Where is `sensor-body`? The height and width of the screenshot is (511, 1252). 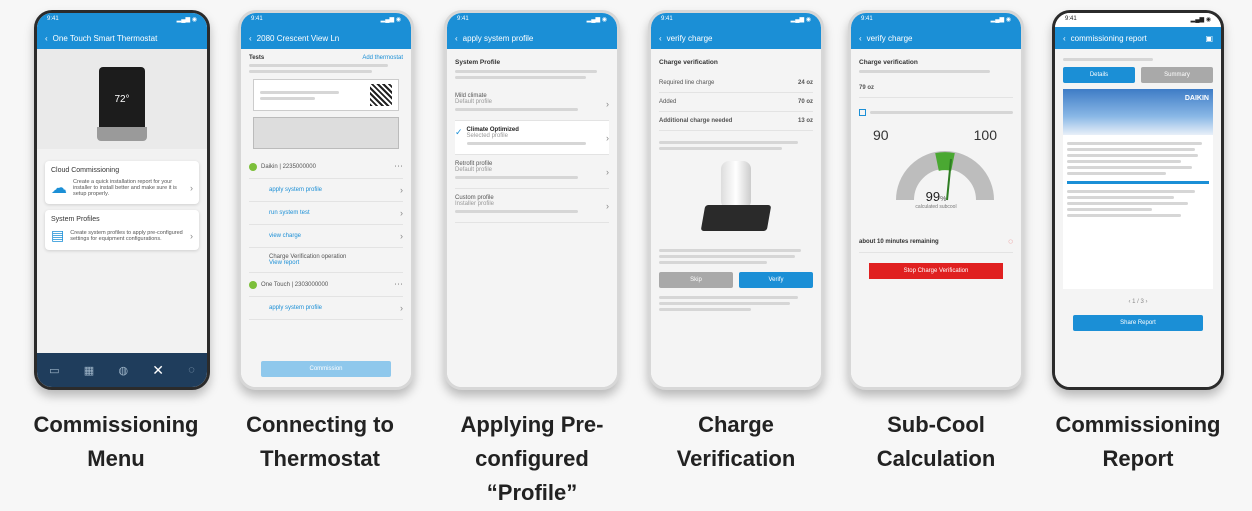 sensor-body is located at coordinates (736, 185).